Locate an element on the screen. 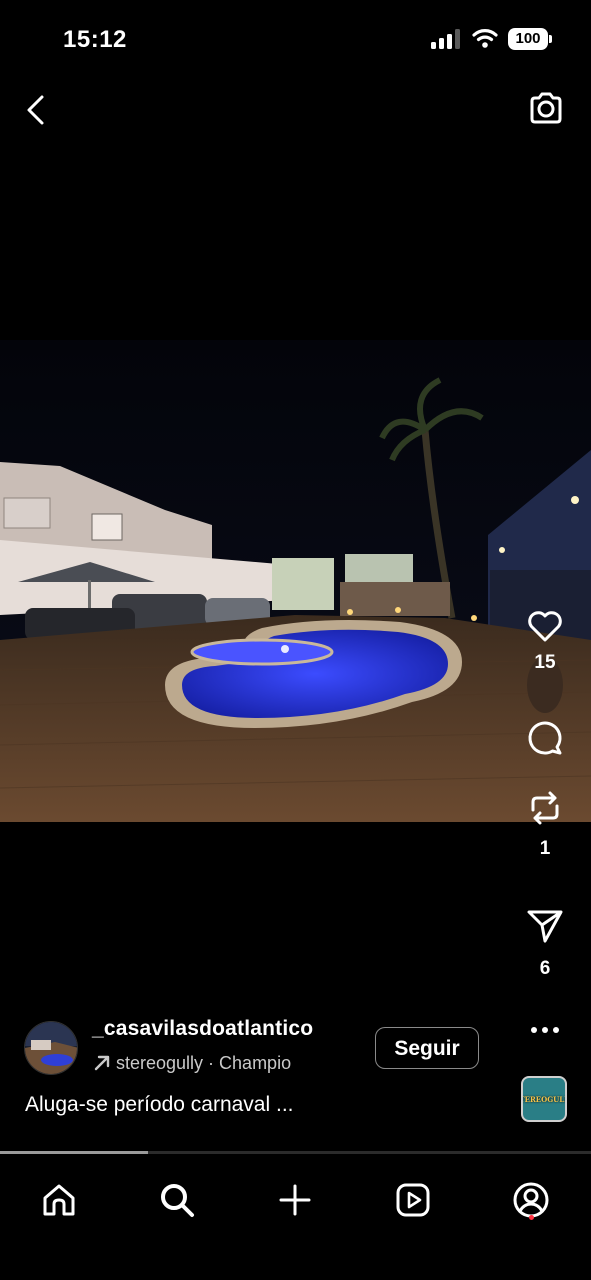 The height and width of the screenshot is (1280, 591). plus-icon is located at coordinates (295, 1200).